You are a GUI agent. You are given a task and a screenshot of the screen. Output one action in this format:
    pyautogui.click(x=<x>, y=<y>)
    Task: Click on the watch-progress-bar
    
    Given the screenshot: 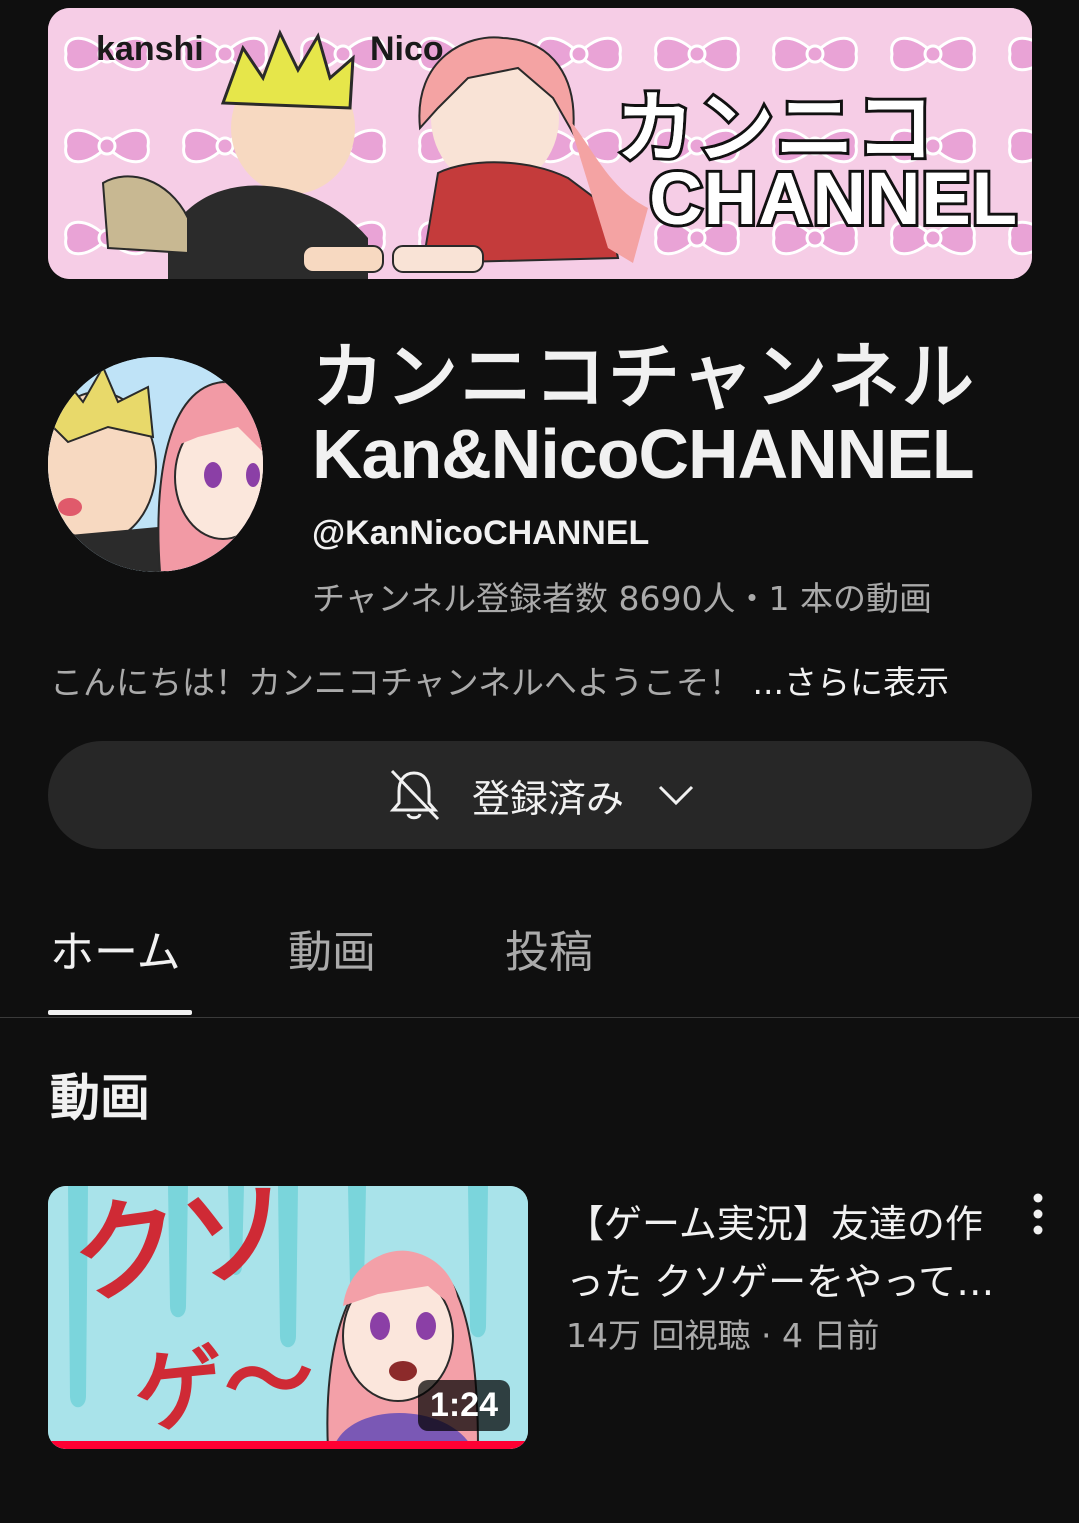 What is the action you would take?
    pyautogui.click(x=288, y=1445)
    